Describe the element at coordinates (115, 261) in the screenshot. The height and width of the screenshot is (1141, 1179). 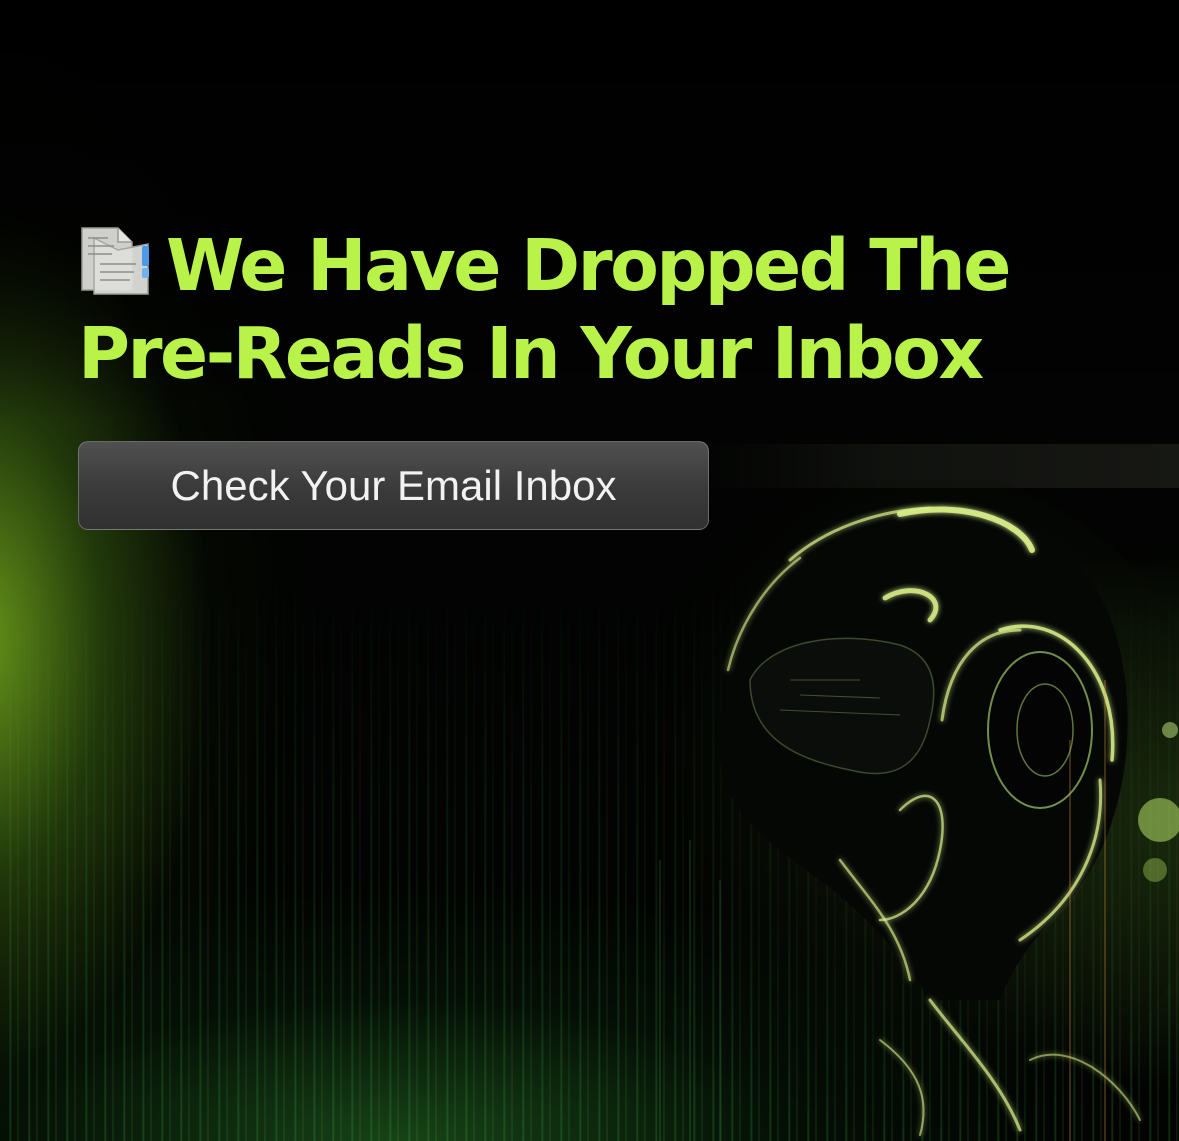
I see `page-facing-up-icon` at that location.